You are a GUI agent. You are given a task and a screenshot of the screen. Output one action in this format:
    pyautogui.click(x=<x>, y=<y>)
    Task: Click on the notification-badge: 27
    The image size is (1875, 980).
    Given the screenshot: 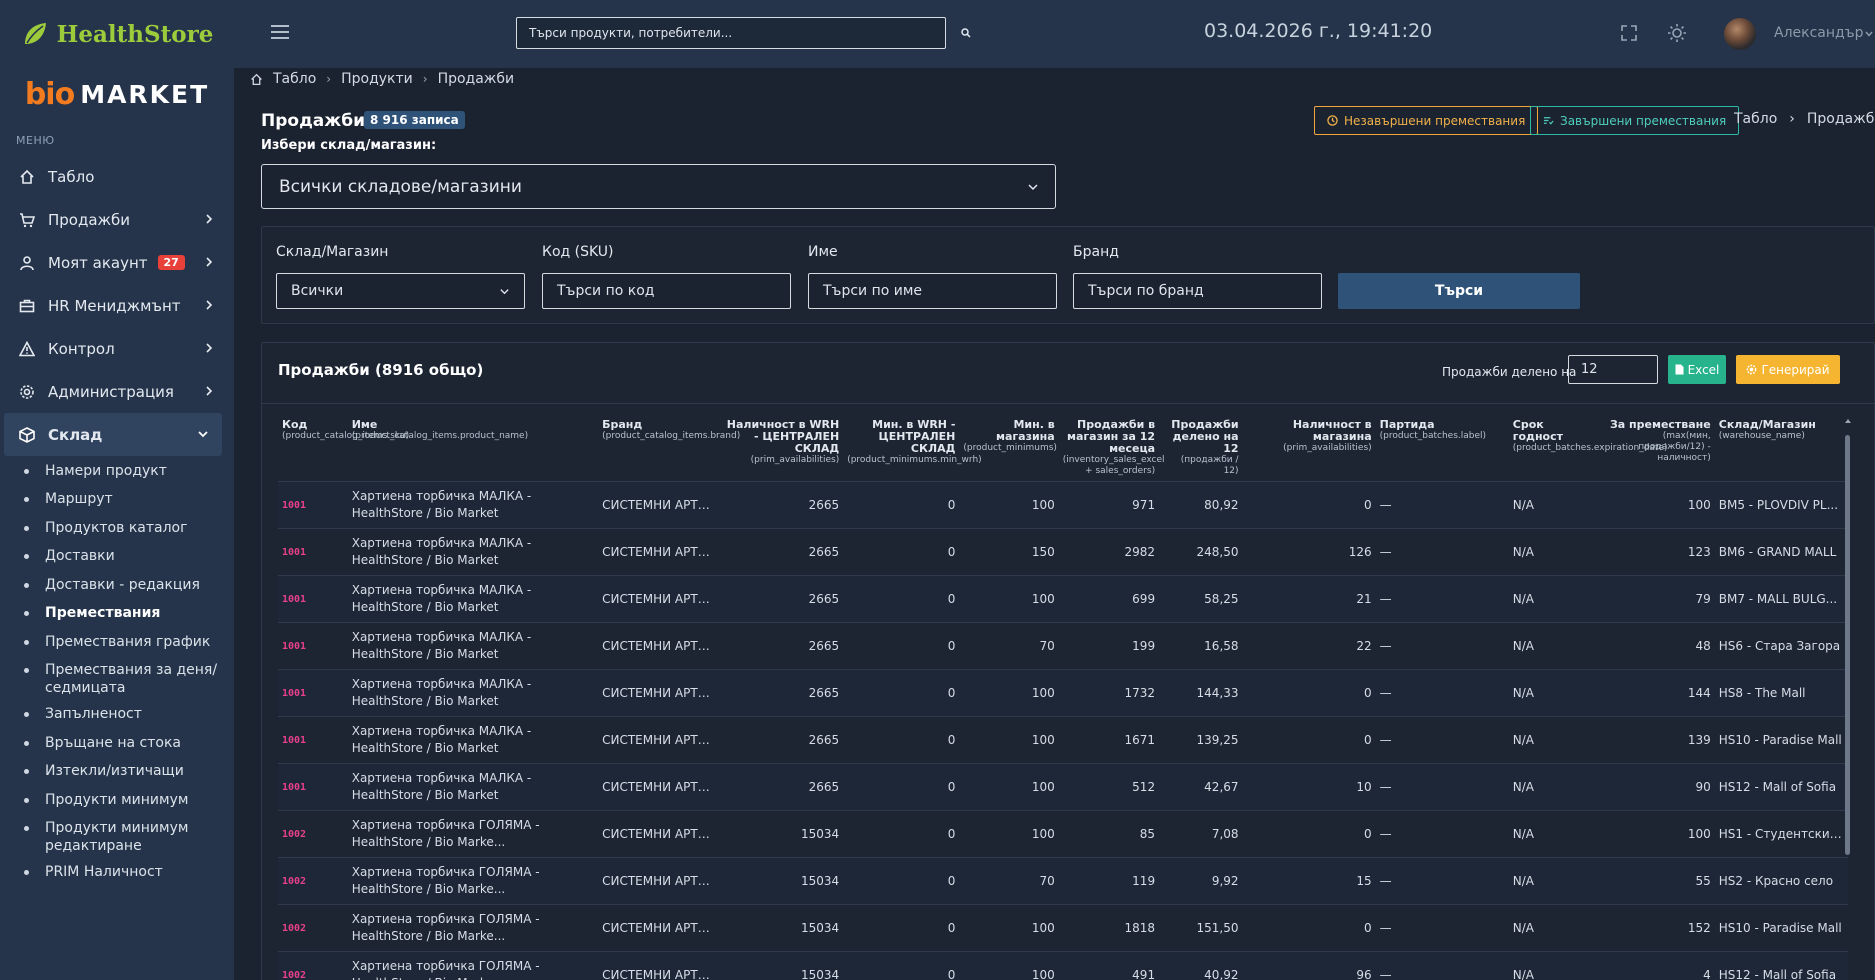 What is the action you would take?
    pyautogui.click(x=171, y=262)
    